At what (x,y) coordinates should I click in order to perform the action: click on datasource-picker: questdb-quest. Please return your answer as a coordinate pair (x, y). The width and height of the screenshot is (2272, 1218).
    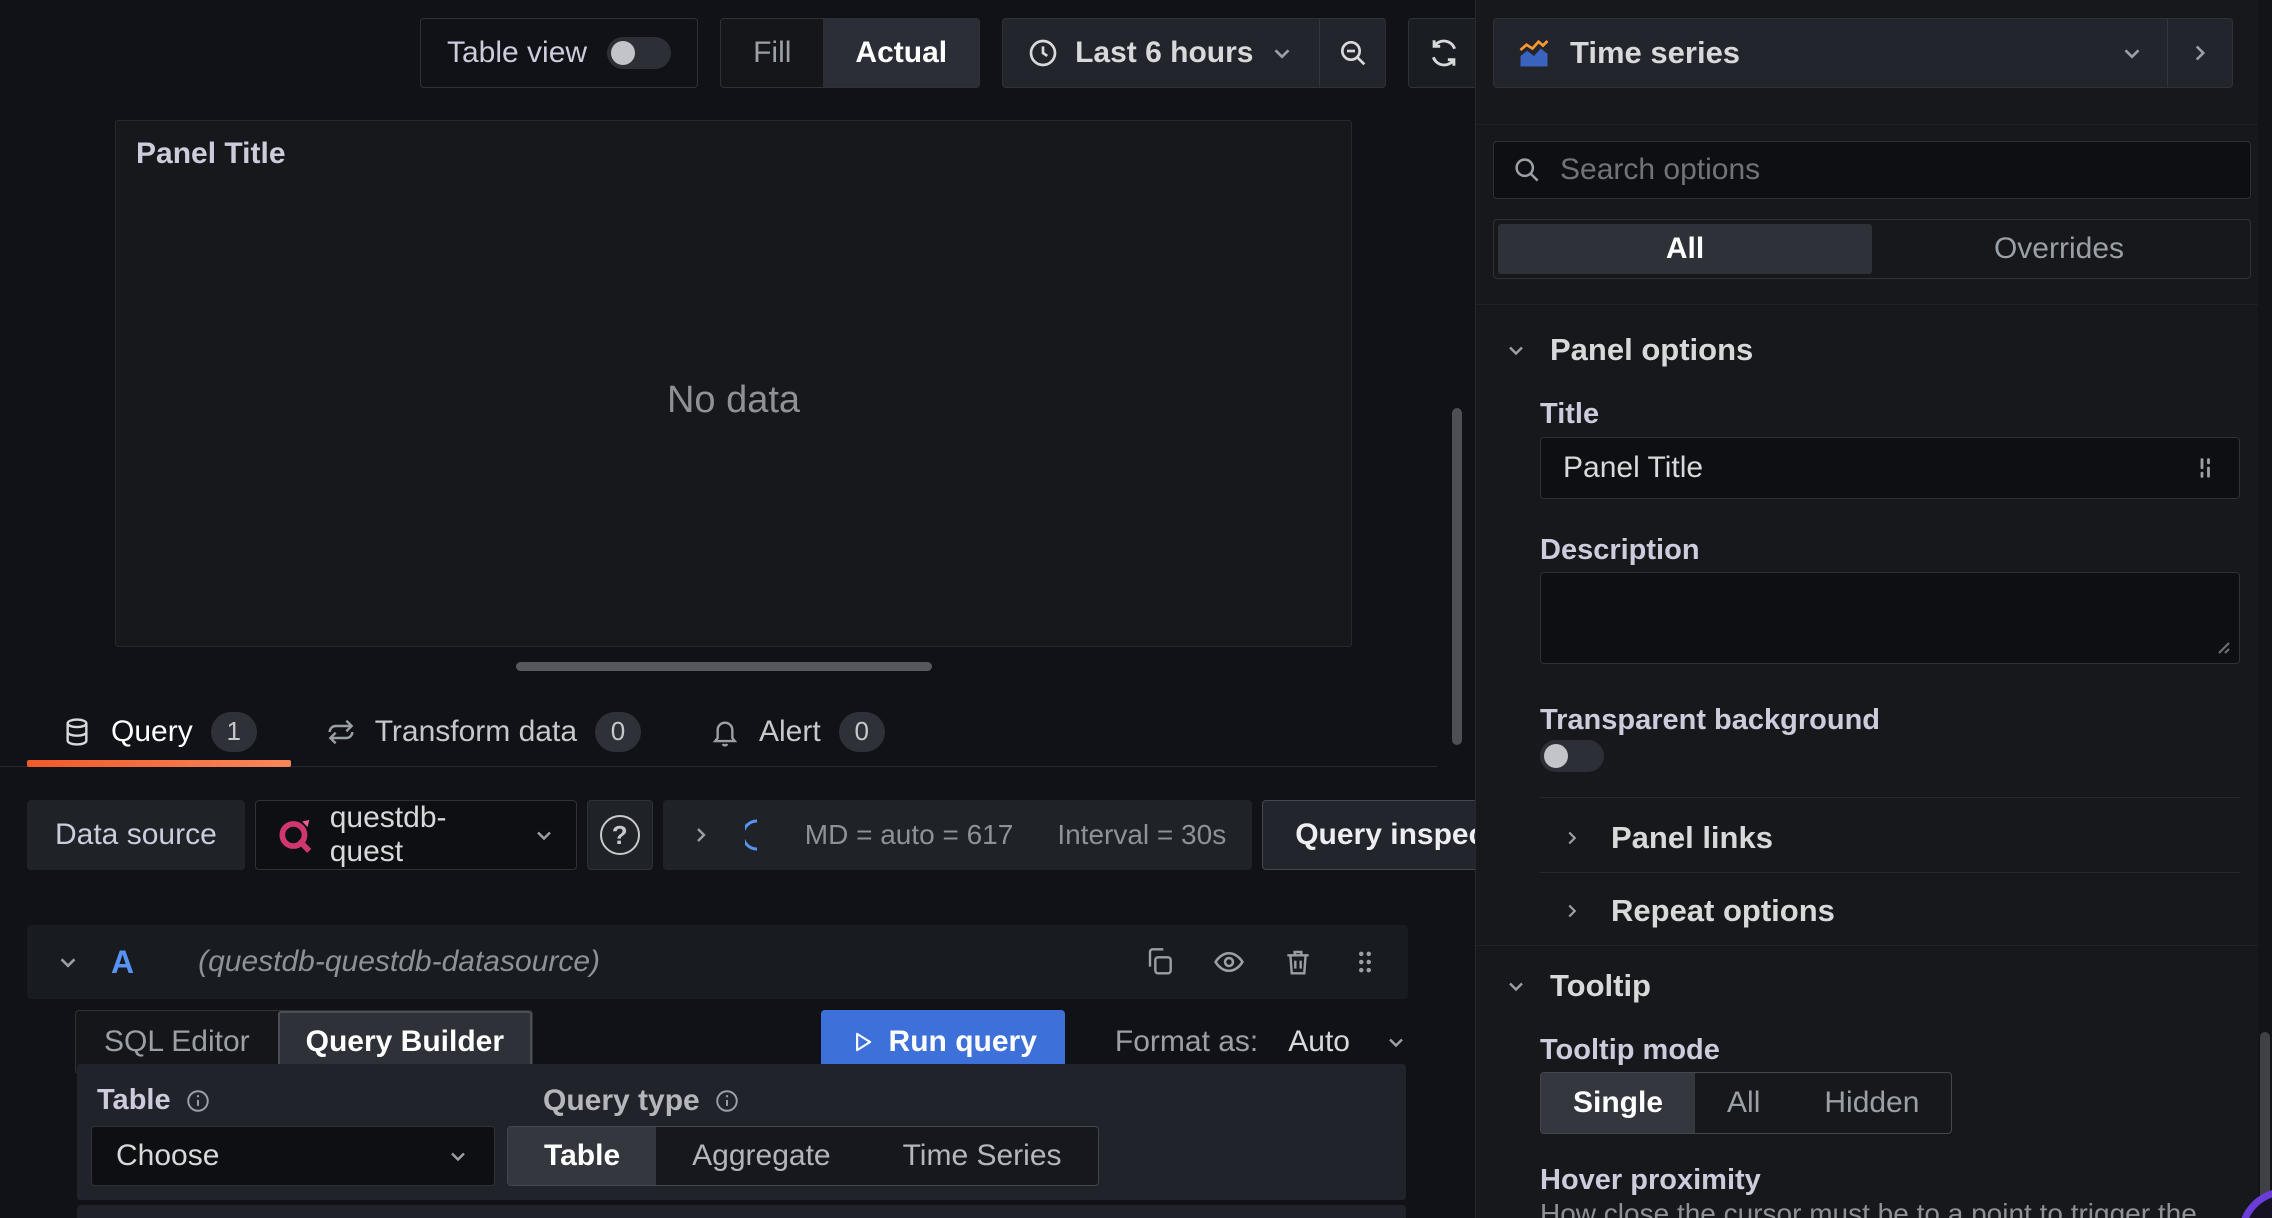
    Looking at the image, I should click on (415, 835).